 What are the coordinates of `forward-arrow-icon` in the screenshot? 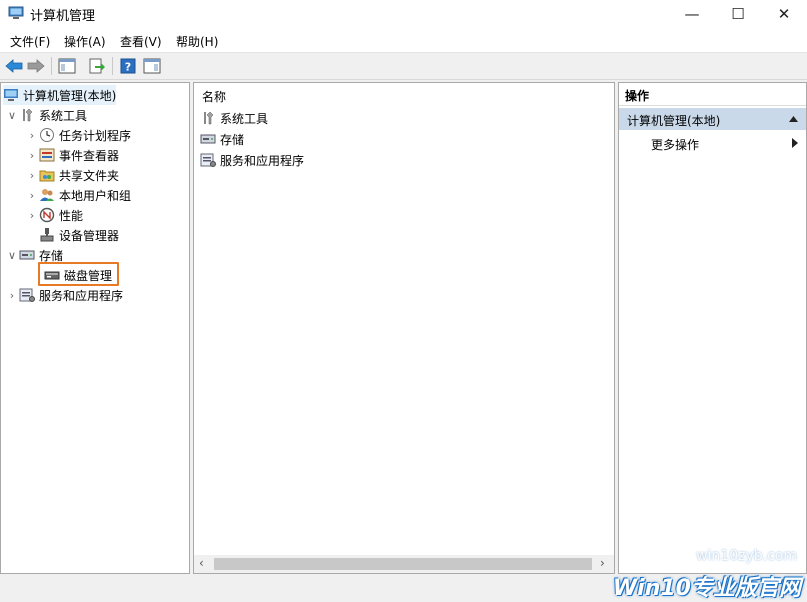 It's located at (36, 66).